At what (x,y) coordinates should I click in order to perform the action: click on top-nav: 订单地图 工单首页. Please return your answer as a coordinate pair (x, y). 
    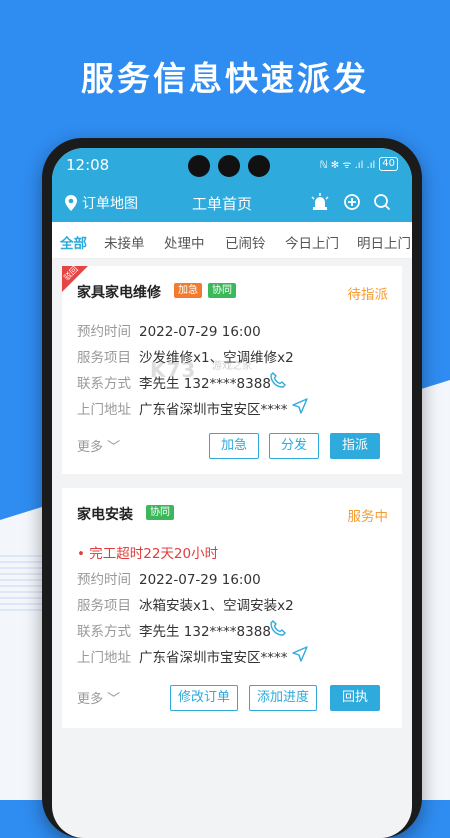
    Looking at the image, I should click on (232, 203).